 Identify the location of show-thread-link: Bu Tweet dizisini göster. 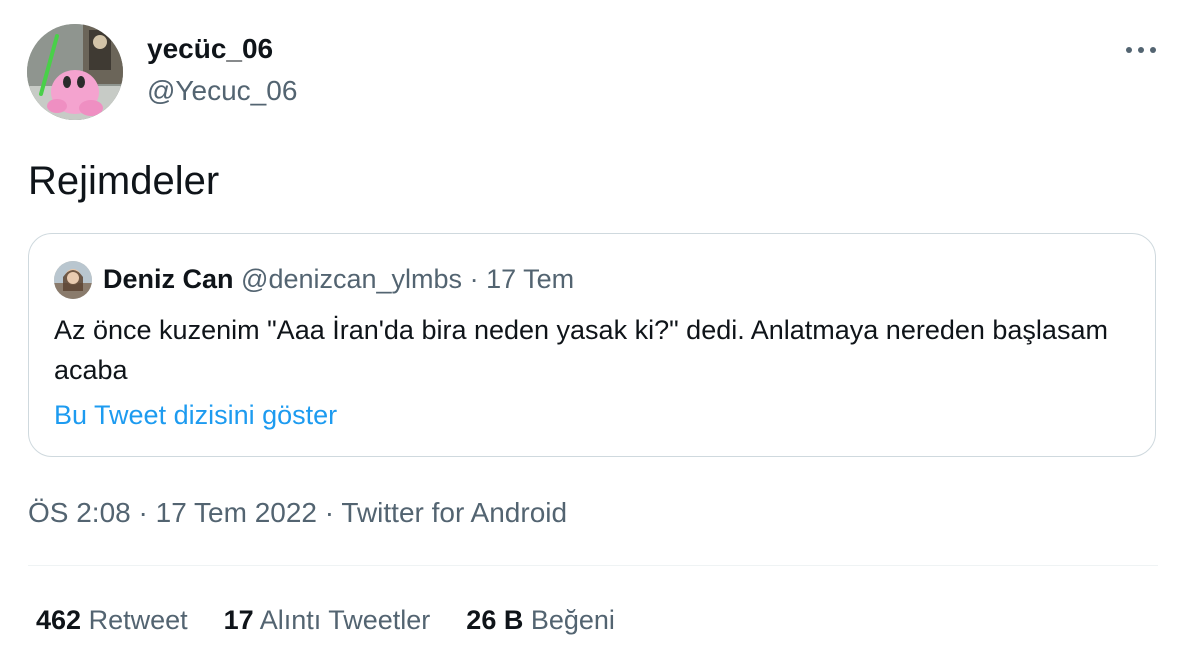
(195, 415).